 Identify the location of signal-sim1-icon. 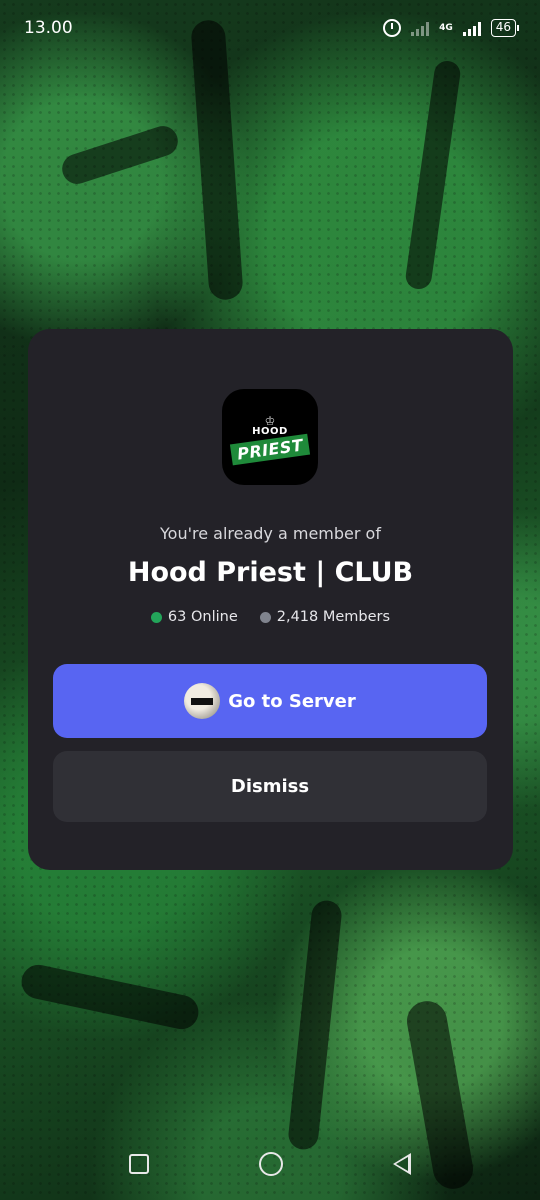
(420, 28).